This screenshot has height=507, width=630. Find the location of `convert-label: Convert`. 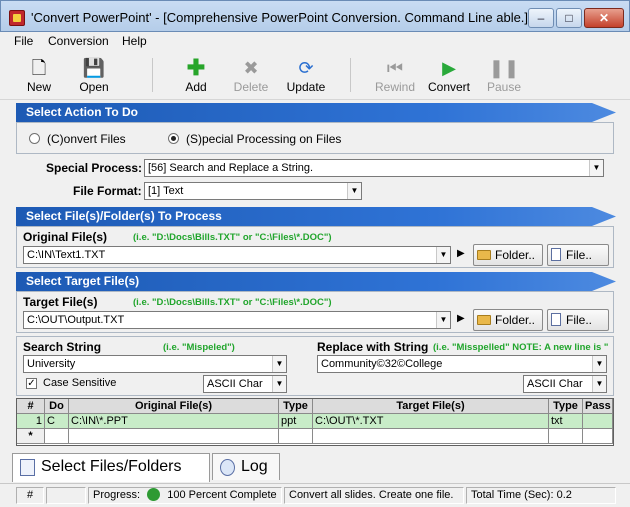

convert-label: Convert is located at coordinates (449, 87).